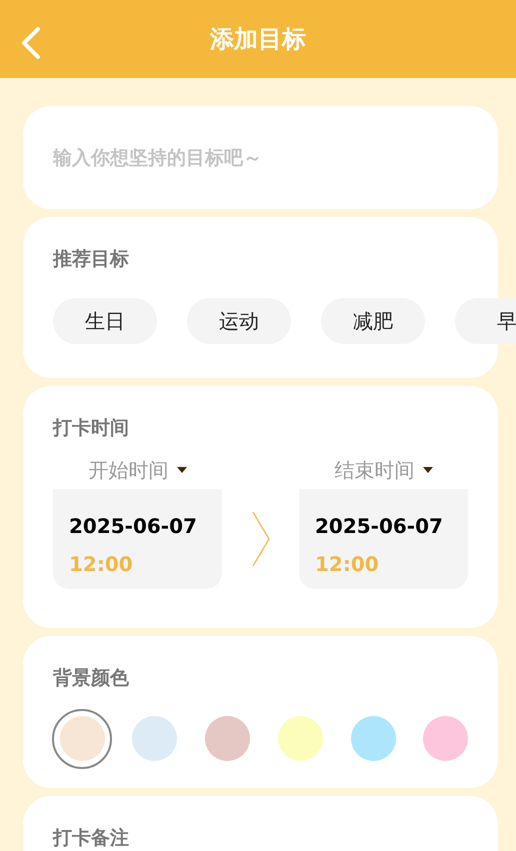  Describe the element at coordinates (91, 428) in the screenshot. I see `section-title: 打卡时间` at that location.